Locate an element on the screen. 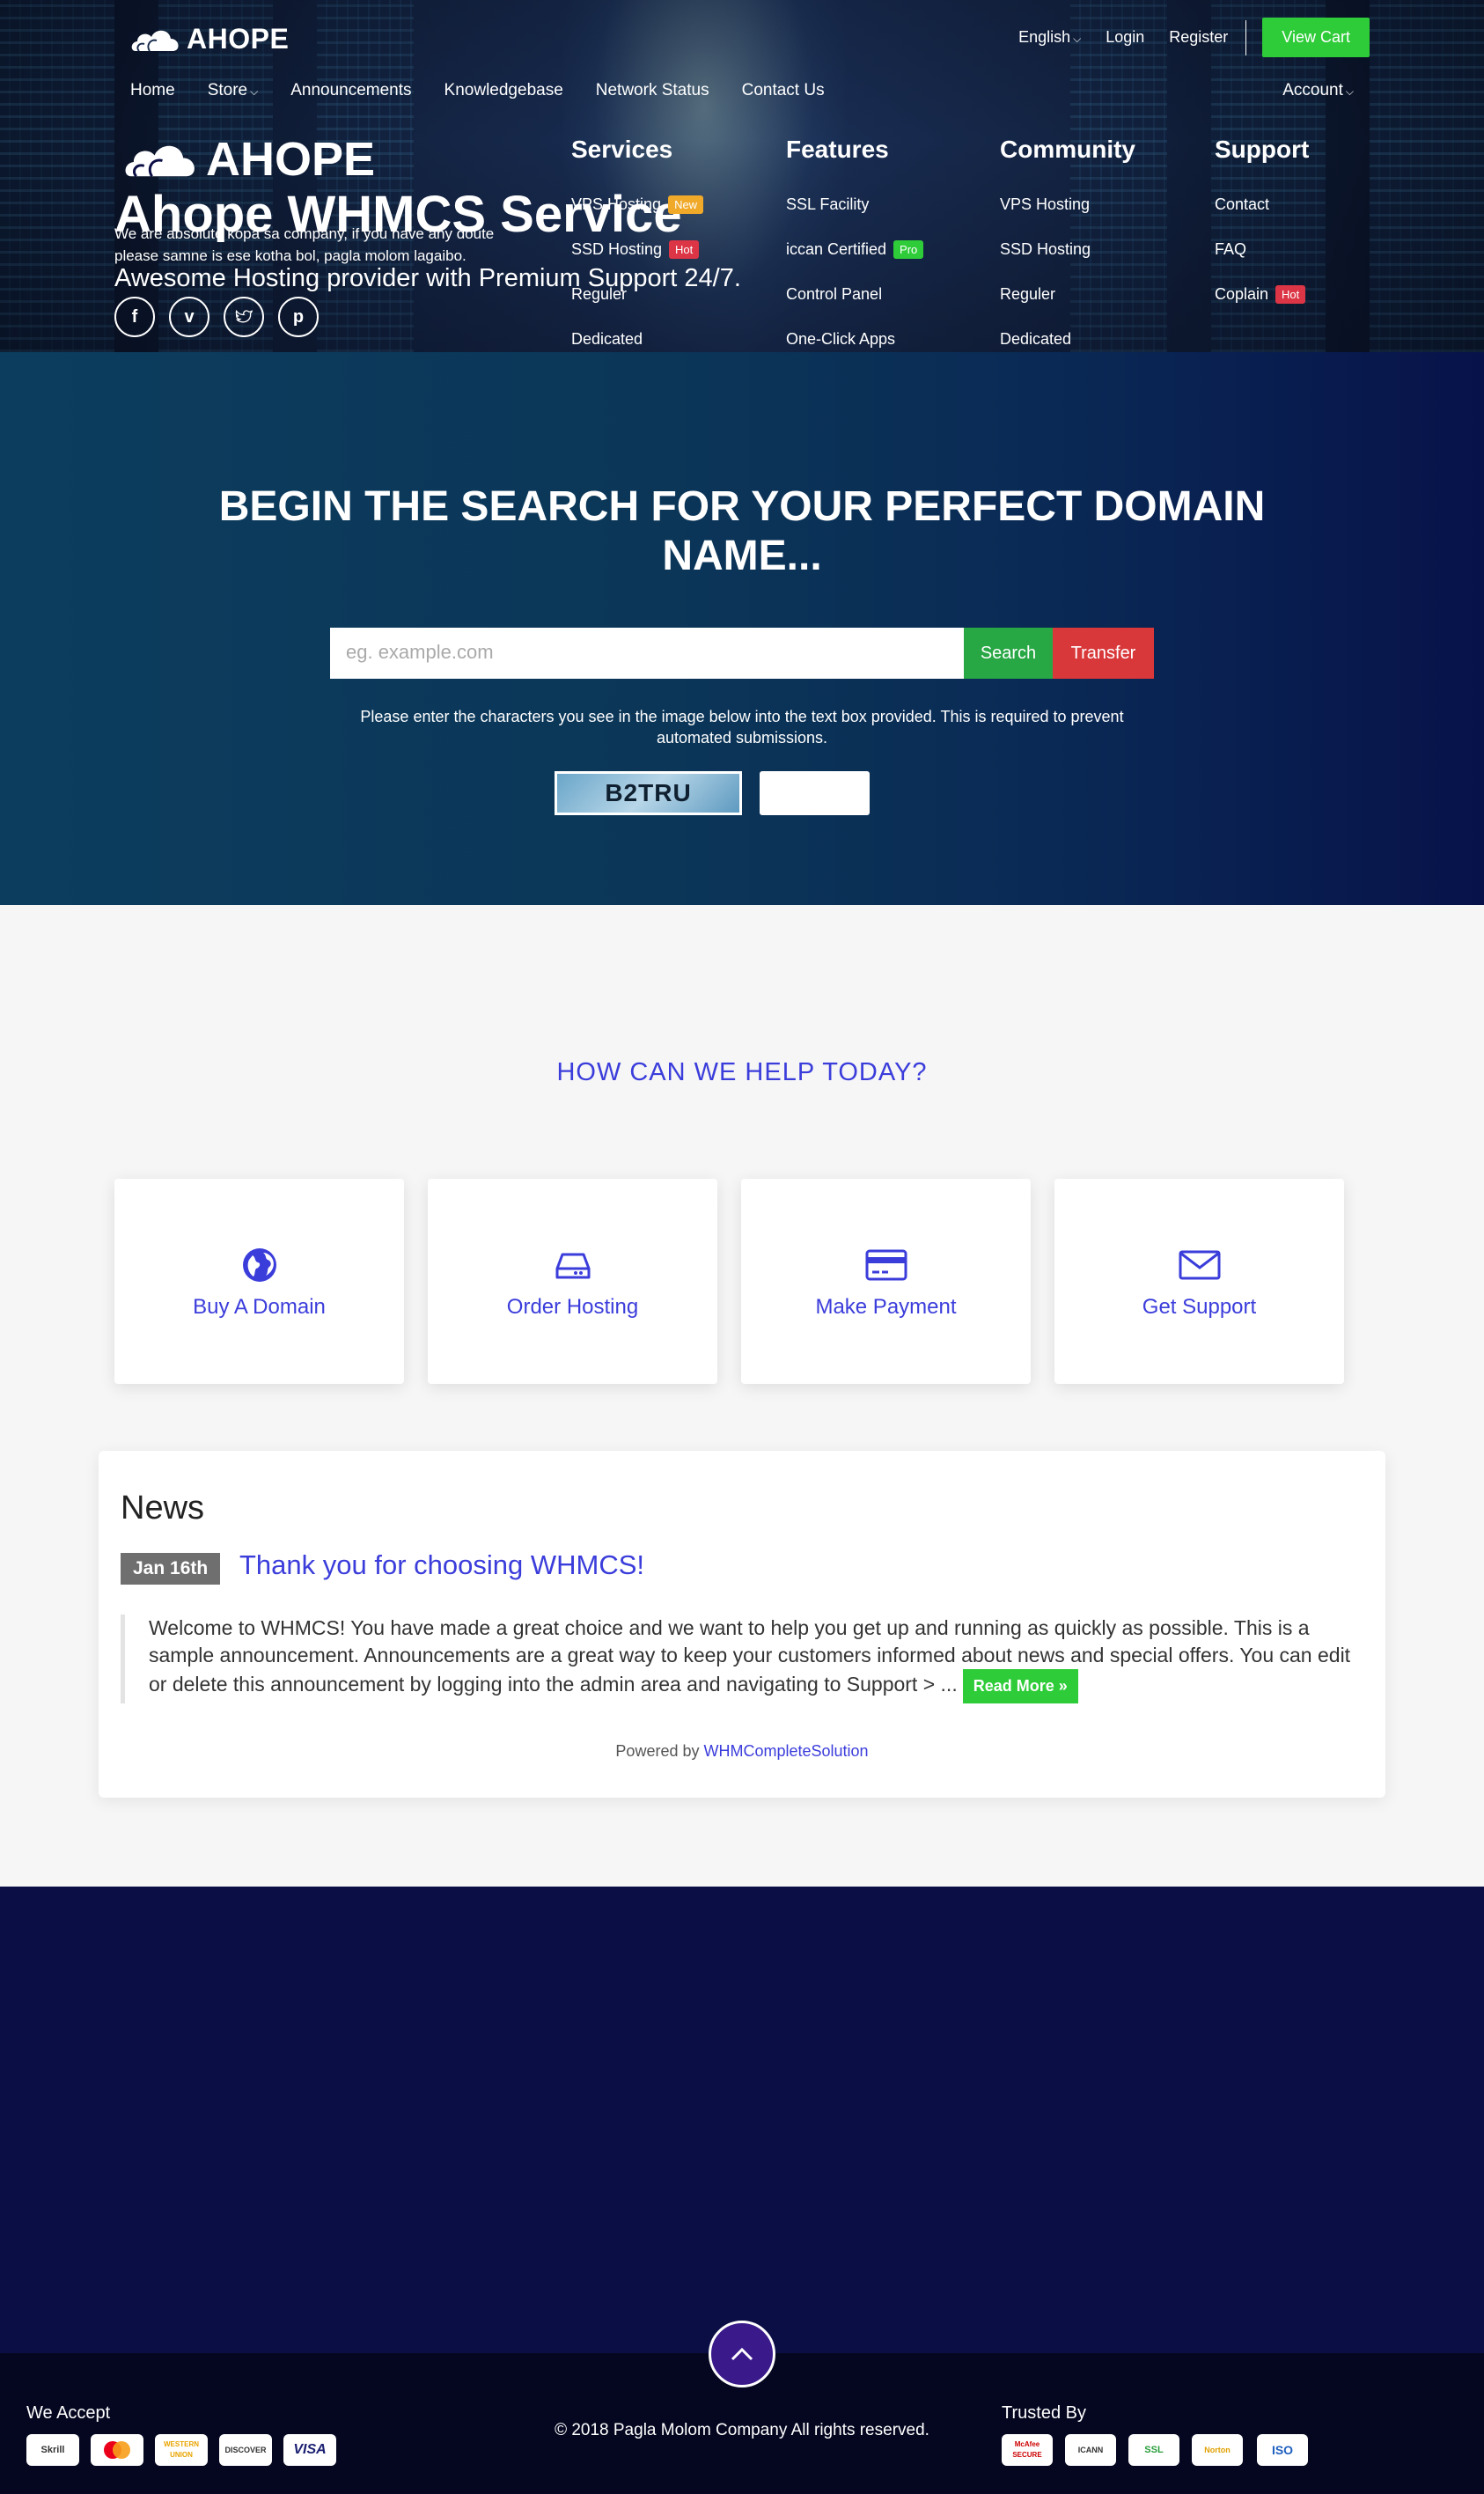  nav-store: Store ⌵ is located at coordinates (233, 90).